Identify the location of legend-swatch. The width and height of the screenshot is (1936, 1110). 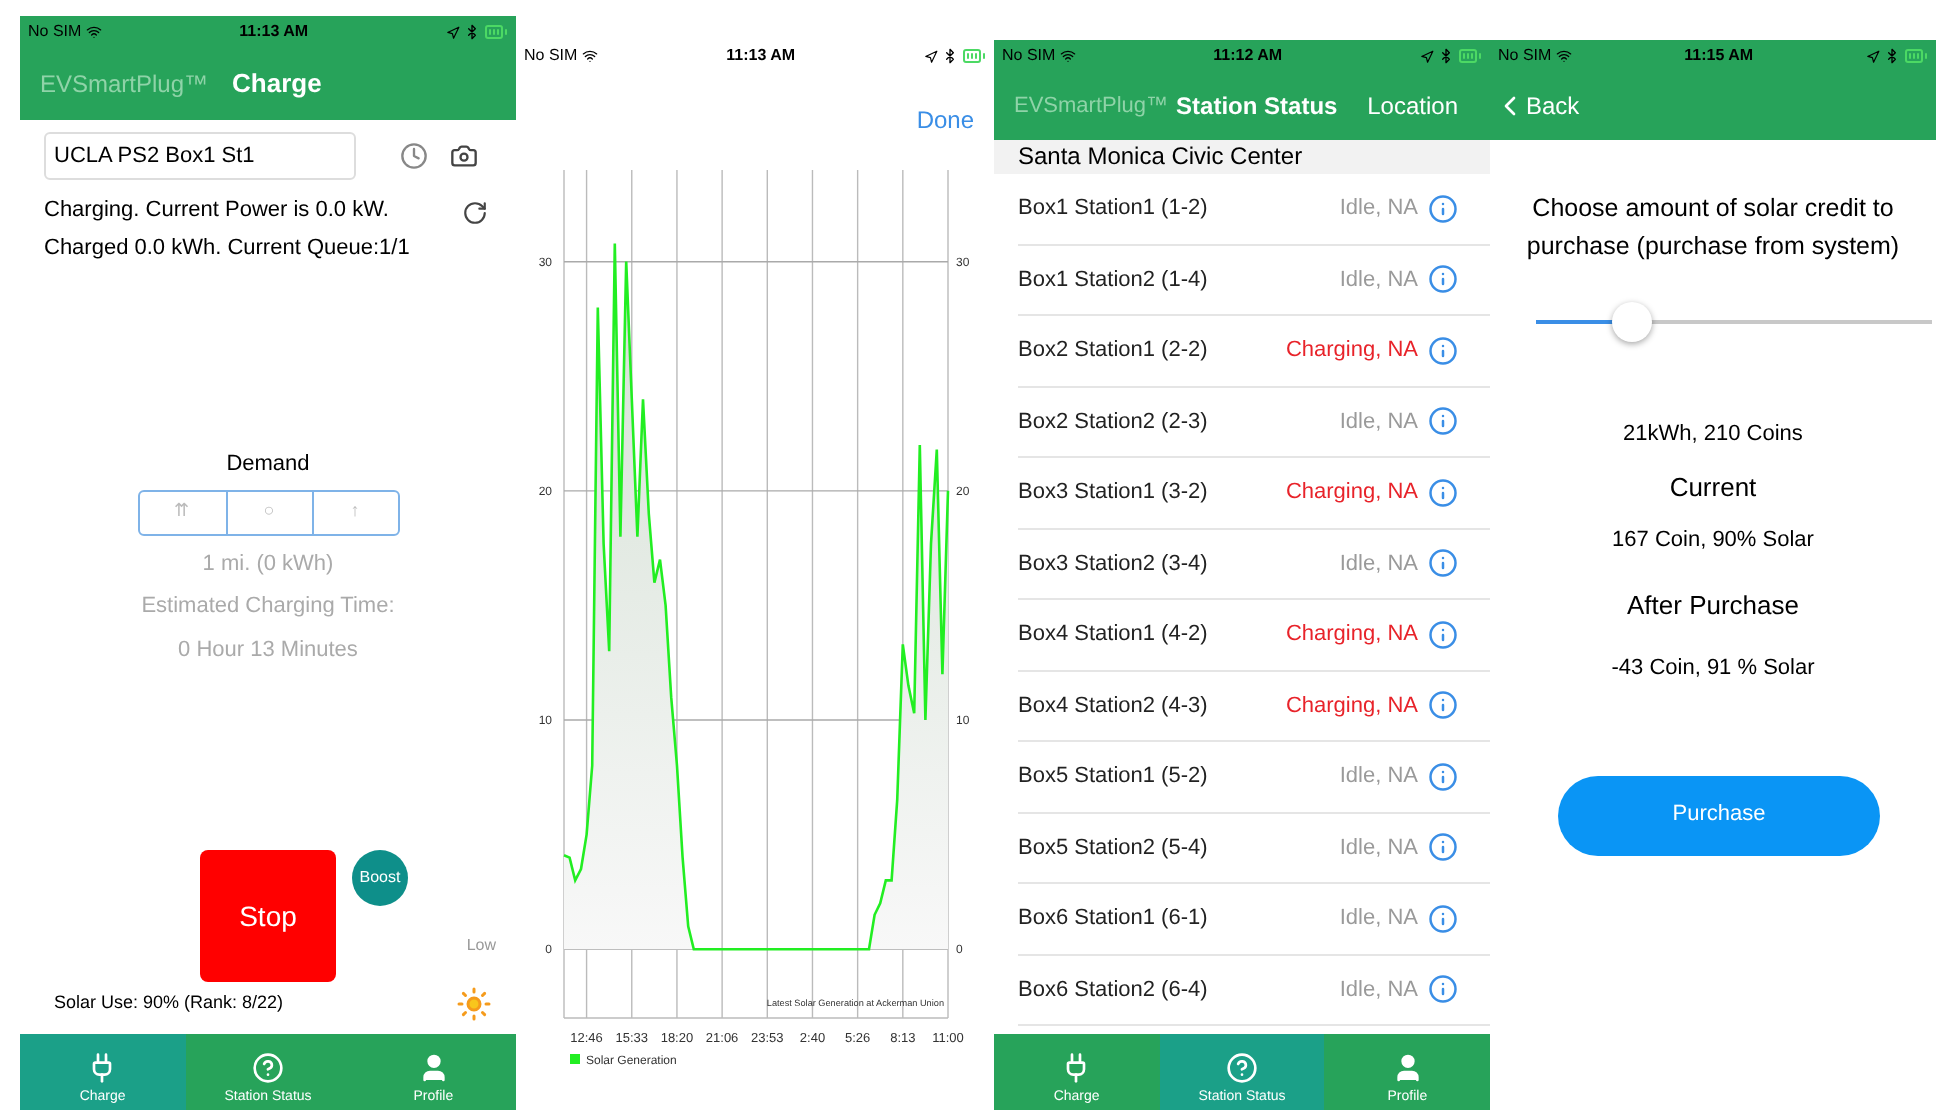
(575, 1059).